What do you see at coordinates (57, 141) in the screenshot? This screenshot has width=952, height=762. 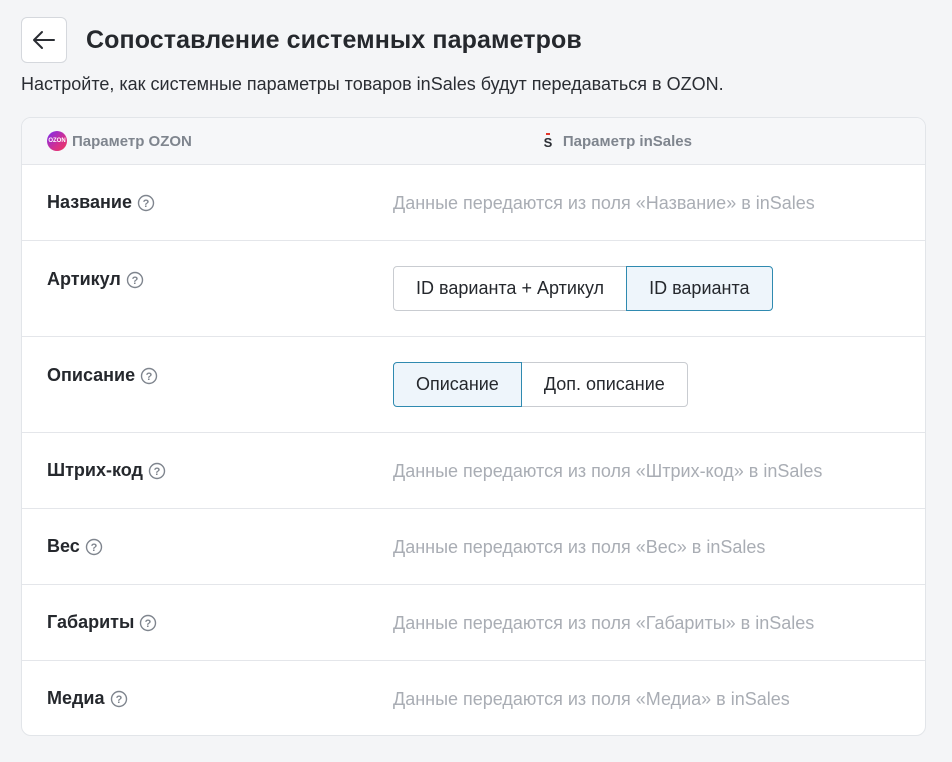 I see `ozon-logo-icon: OZON` at bounding box center [57, 141].